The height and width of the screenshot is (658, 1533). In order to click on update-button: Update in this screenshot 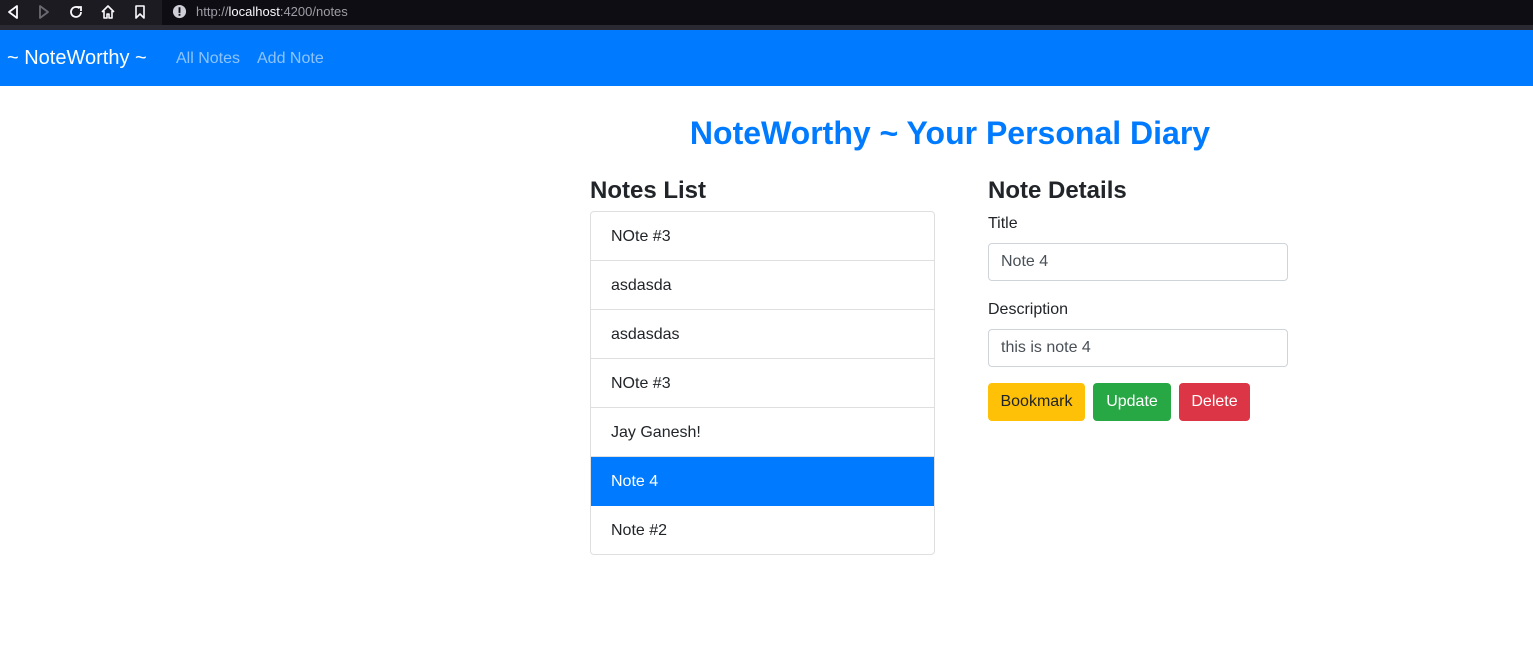, I will do `click(1132, 402)`.